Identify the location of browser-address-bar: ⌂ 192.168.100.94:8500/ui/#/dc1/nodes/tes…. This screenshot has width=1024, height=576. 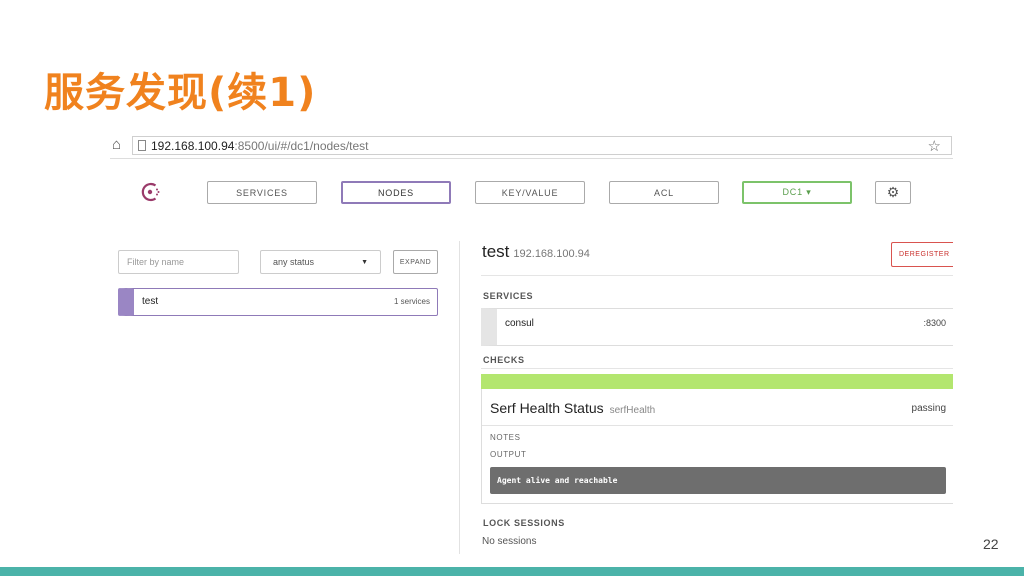
(531, 147).